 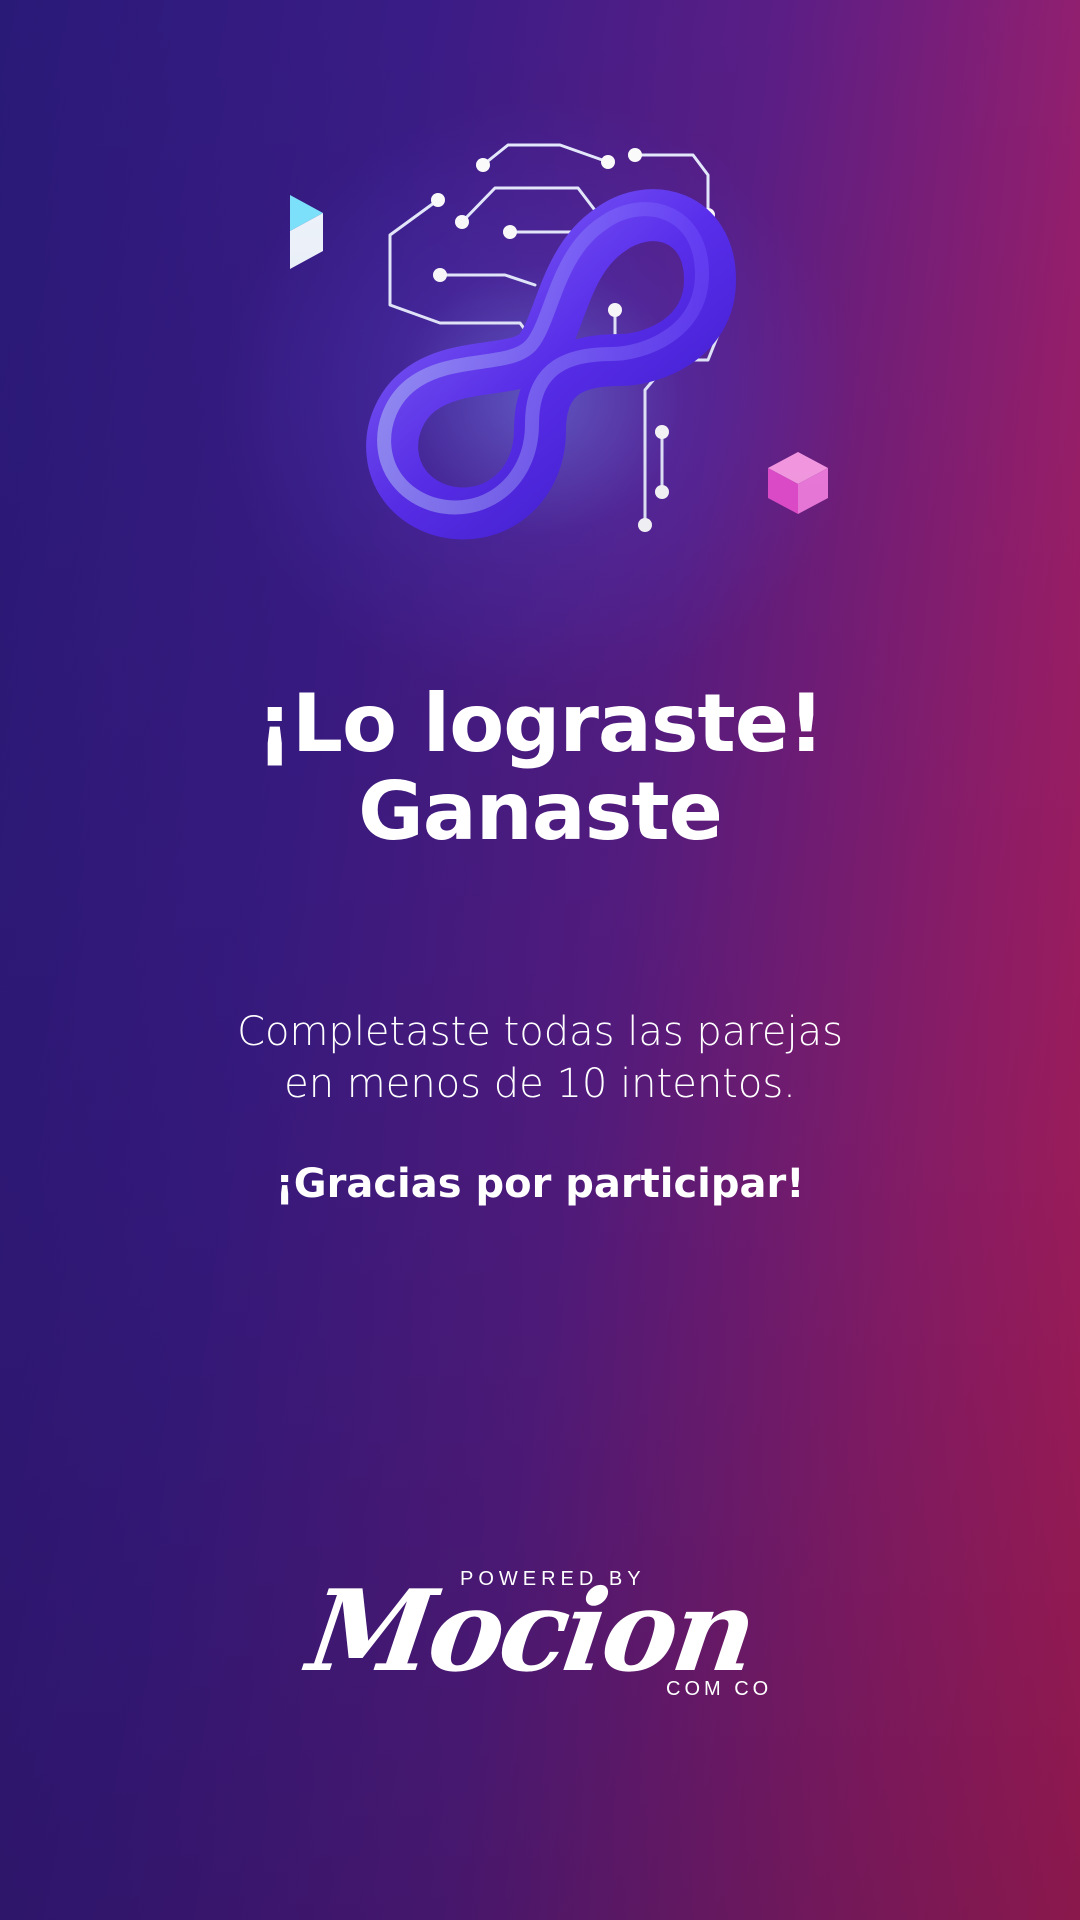 I want to click on message-line-1: Completaste todas las parejas, so click(x=540, y=1032).